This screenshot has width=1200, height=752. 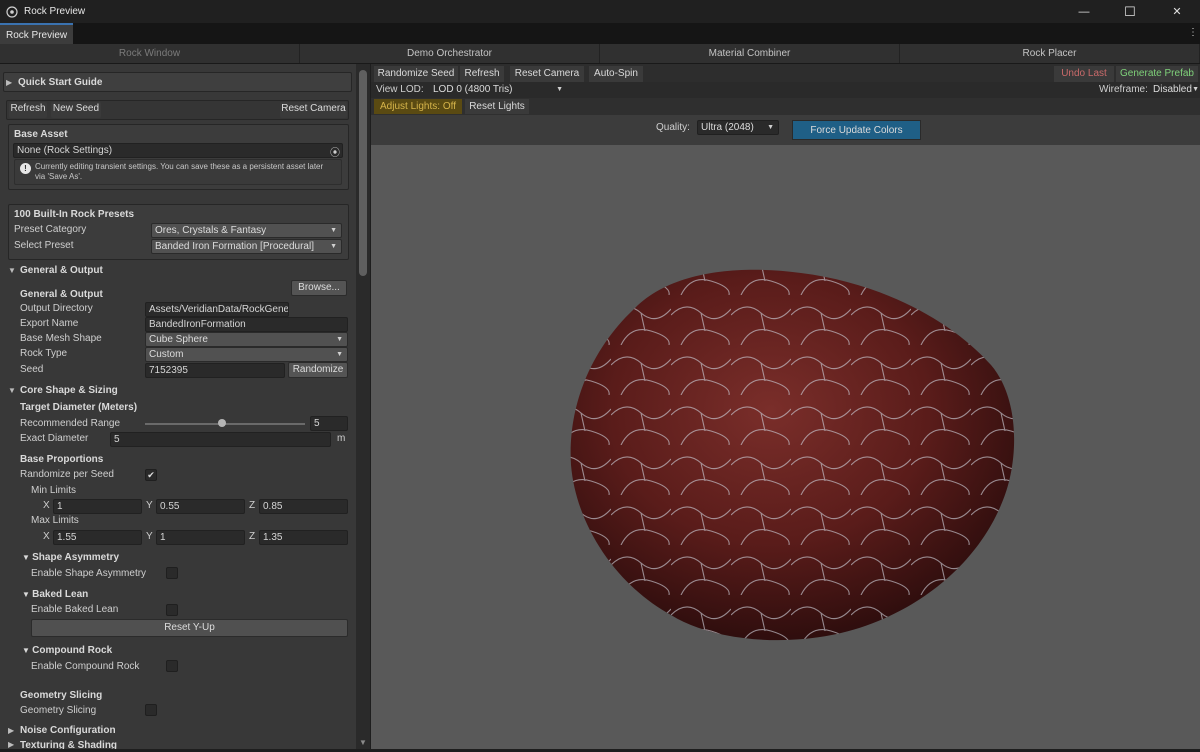 What do you see at coordinates (72, 650) in the screenshot?
I see `compound-rock-header-label: Compound Rock` at bounding box center [72, 650].